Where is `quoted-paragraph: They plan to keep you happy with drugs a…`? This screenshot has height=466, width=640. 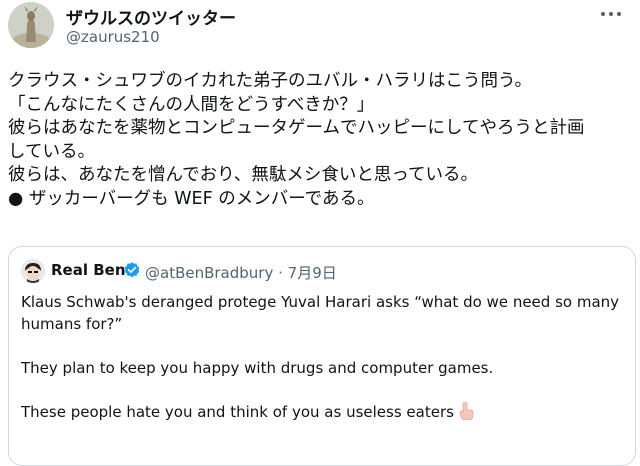
quoted-paragraph: They plan to keep you happy with drugs a… is located at coordinates (257, 368).